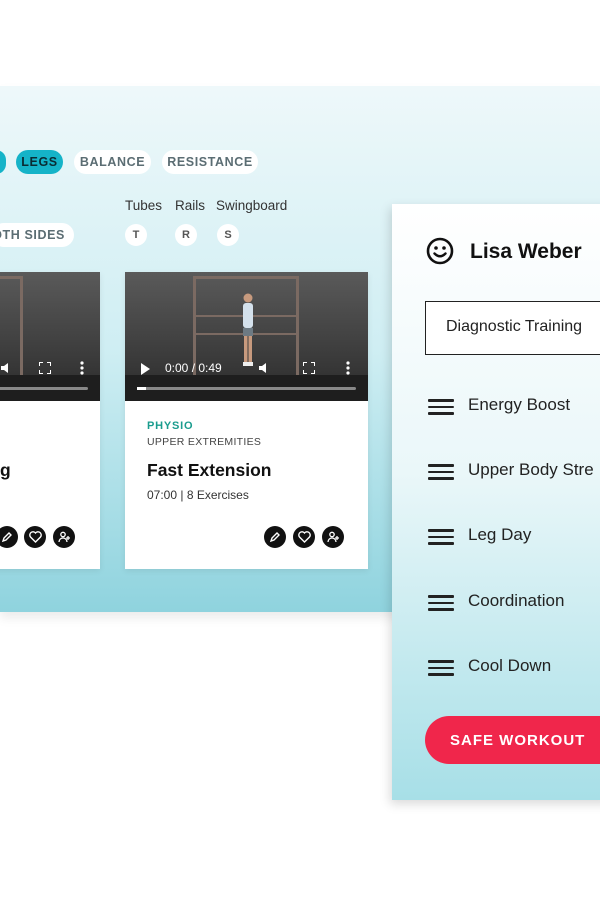 The image size is (600, 900). Describe the element at coordinates (510, 665) in the screenshot. I see `workout-item-label: Cool Down` at that location.